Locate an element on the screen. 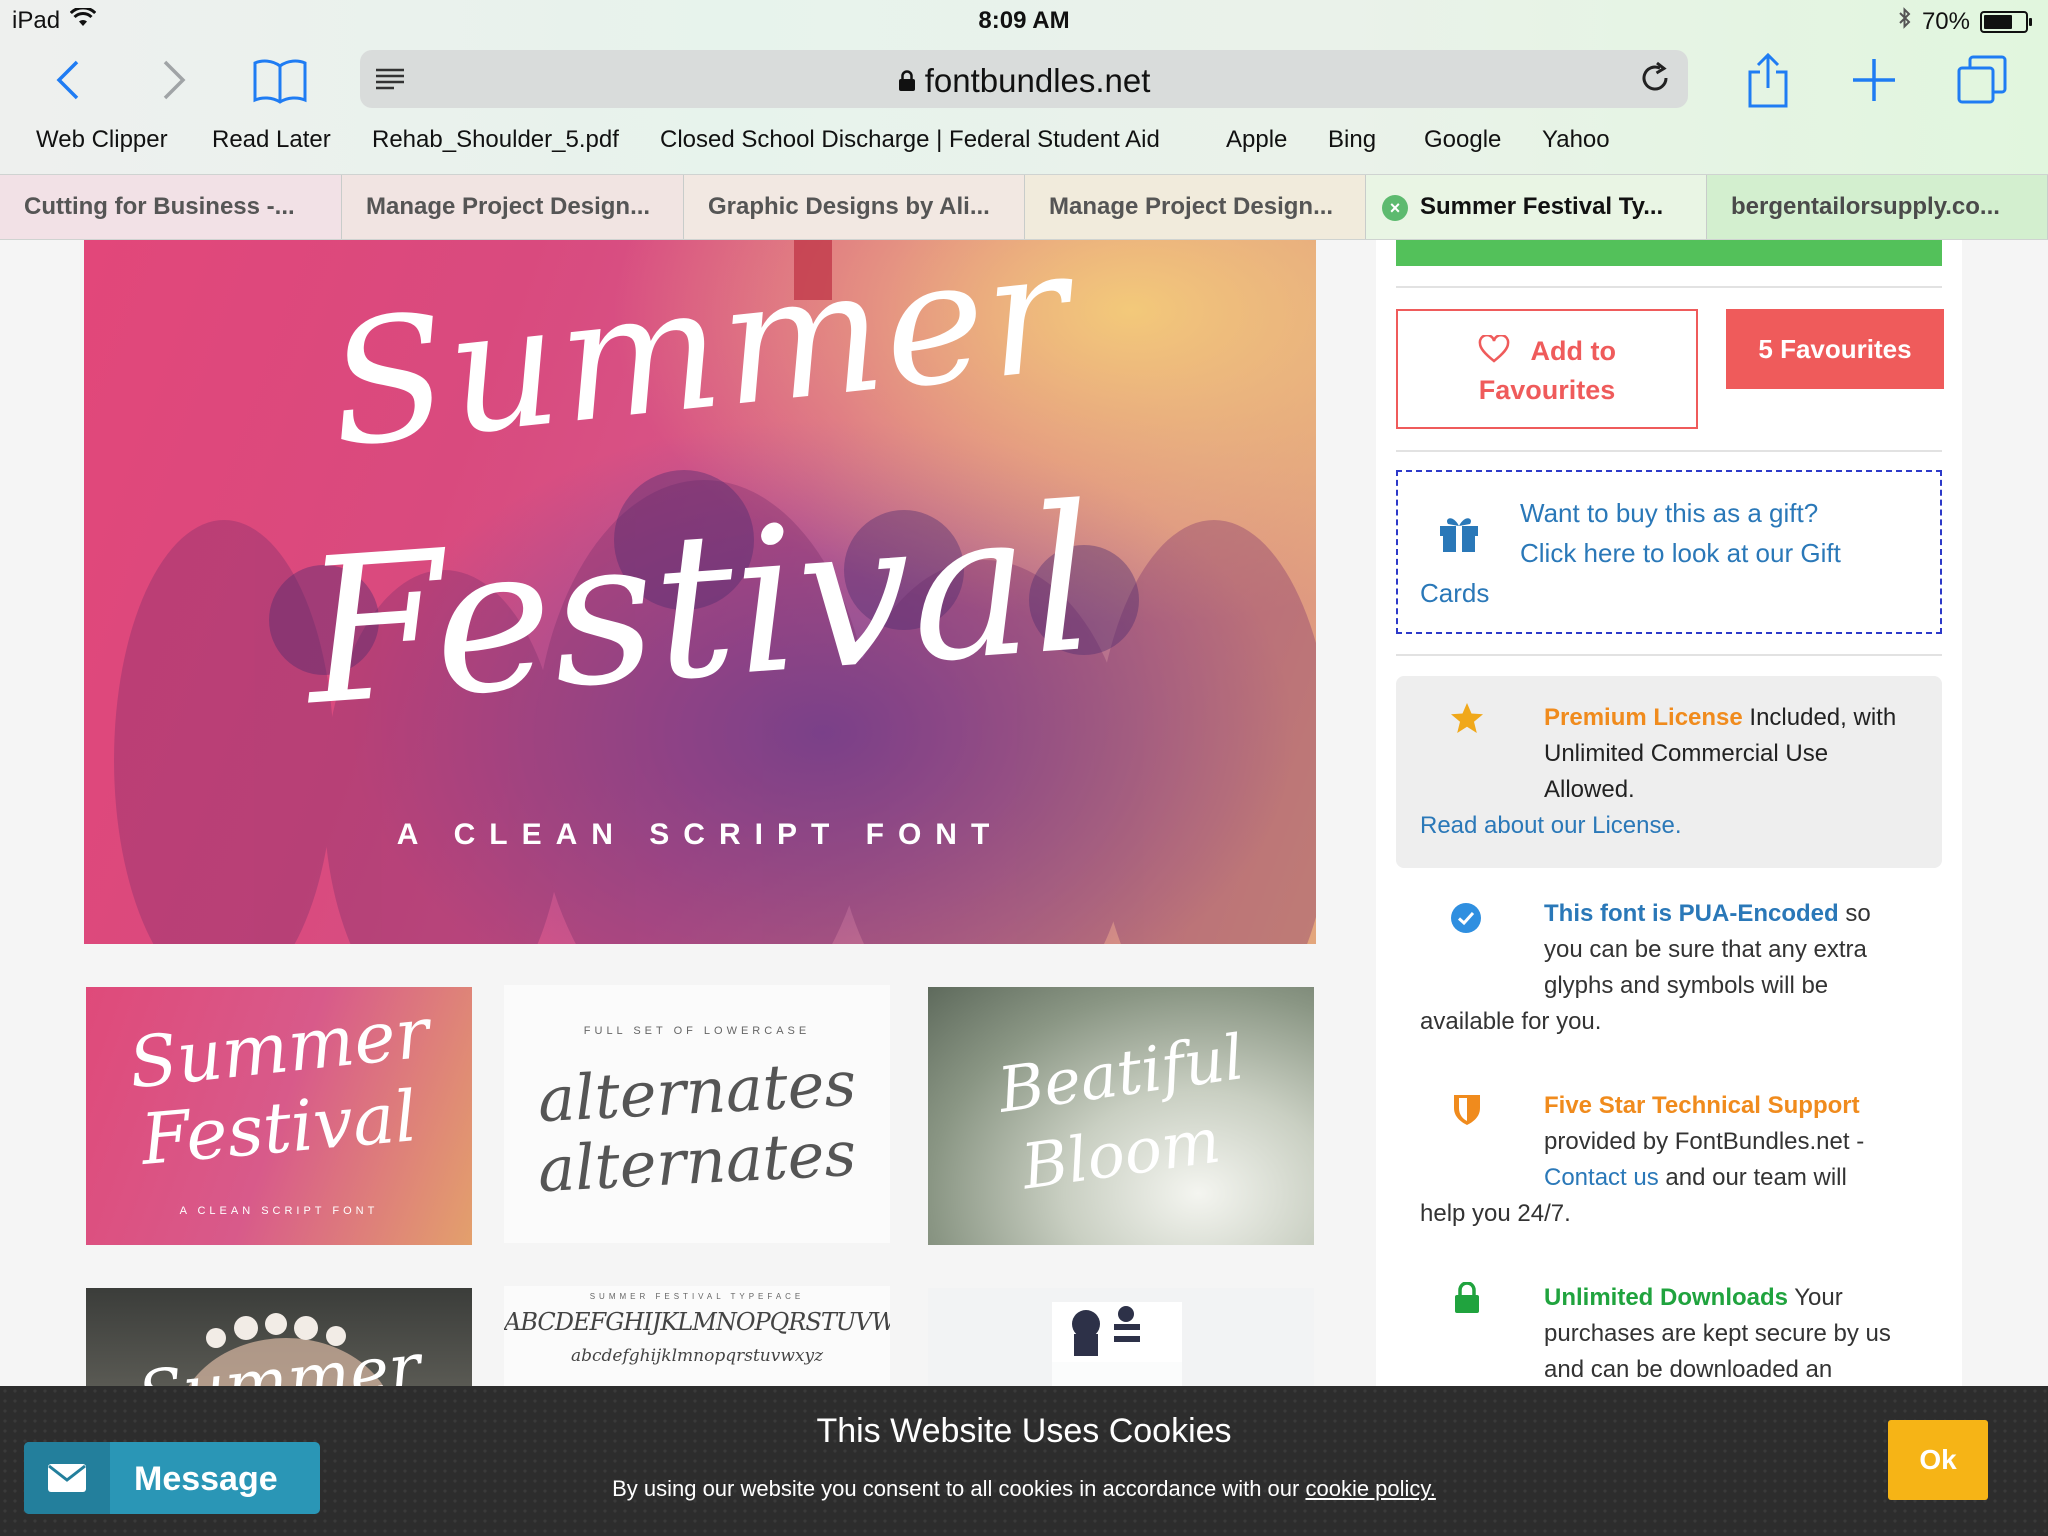 The width and height of the screenshot is (2048, 1536). thumb-heading: SUMMER FESTIVAL TYPEFACE is located at coordinates (697, 1296).